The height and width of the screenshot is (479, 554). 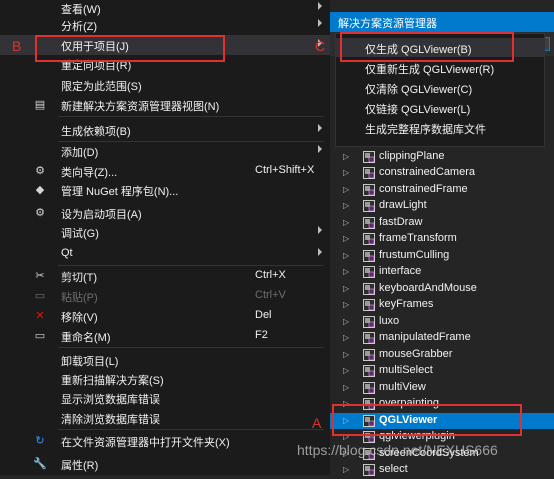 What do you see at coordinates (165, 151) in the screenshot?
I see `menu-item: 添加(D)` at bounding box center [165, 151].